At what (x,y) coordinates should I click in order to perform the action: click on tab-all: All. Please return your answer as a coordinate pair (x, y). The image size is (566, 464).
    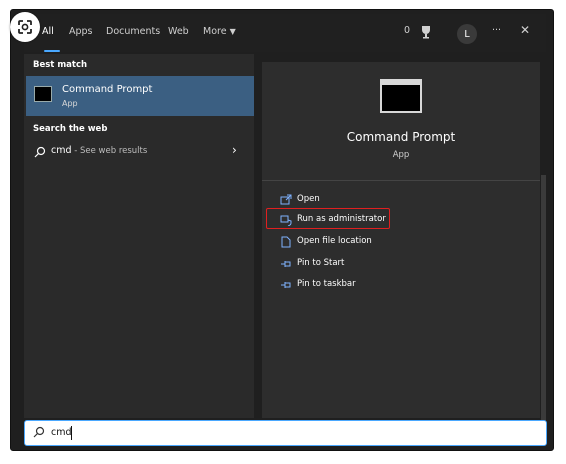
    Looking at the image, I should click on (48, 31).